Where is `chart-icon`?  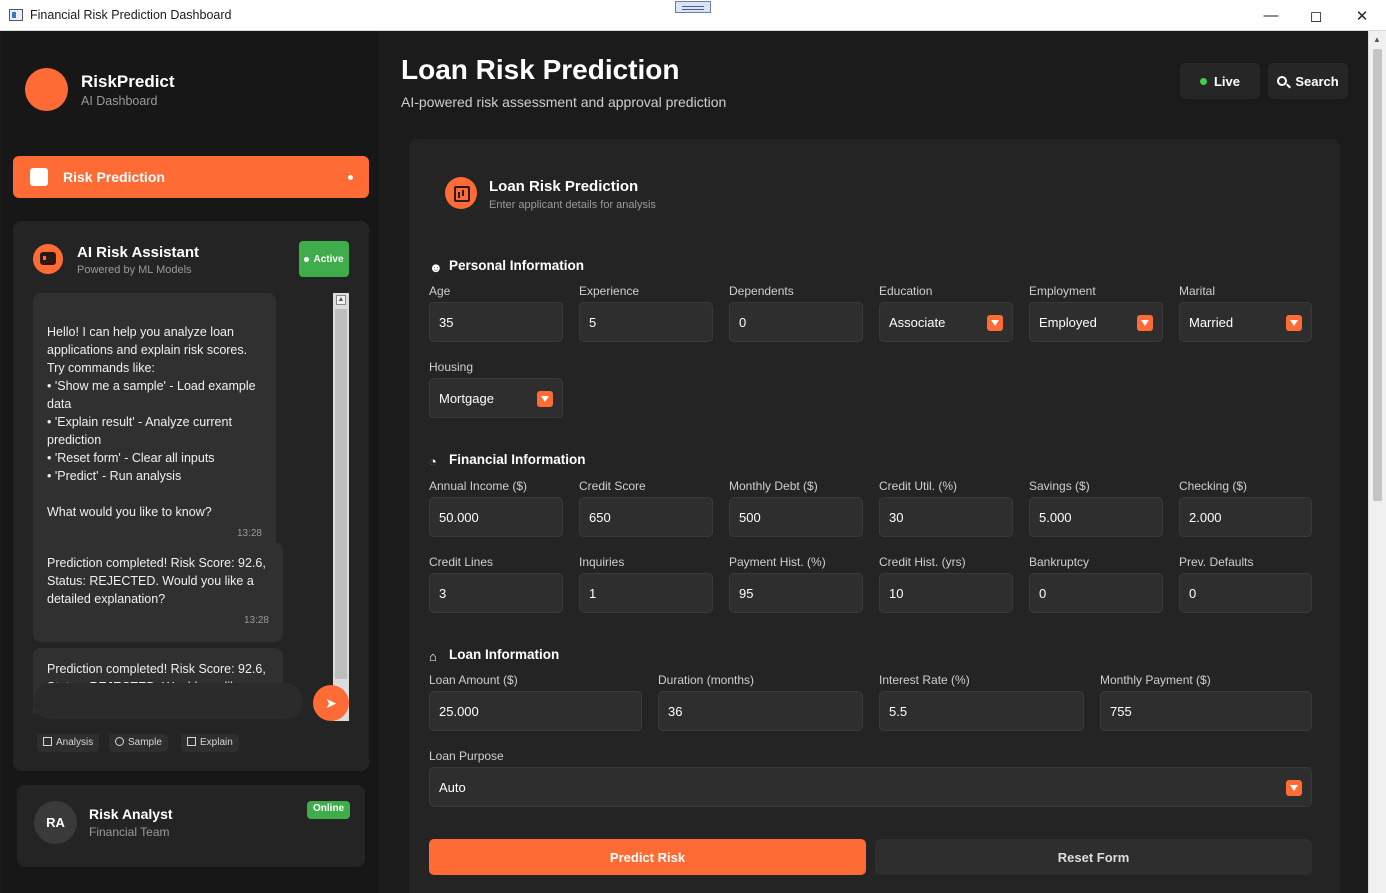 chart-icon is located at coordinates (461, 193).